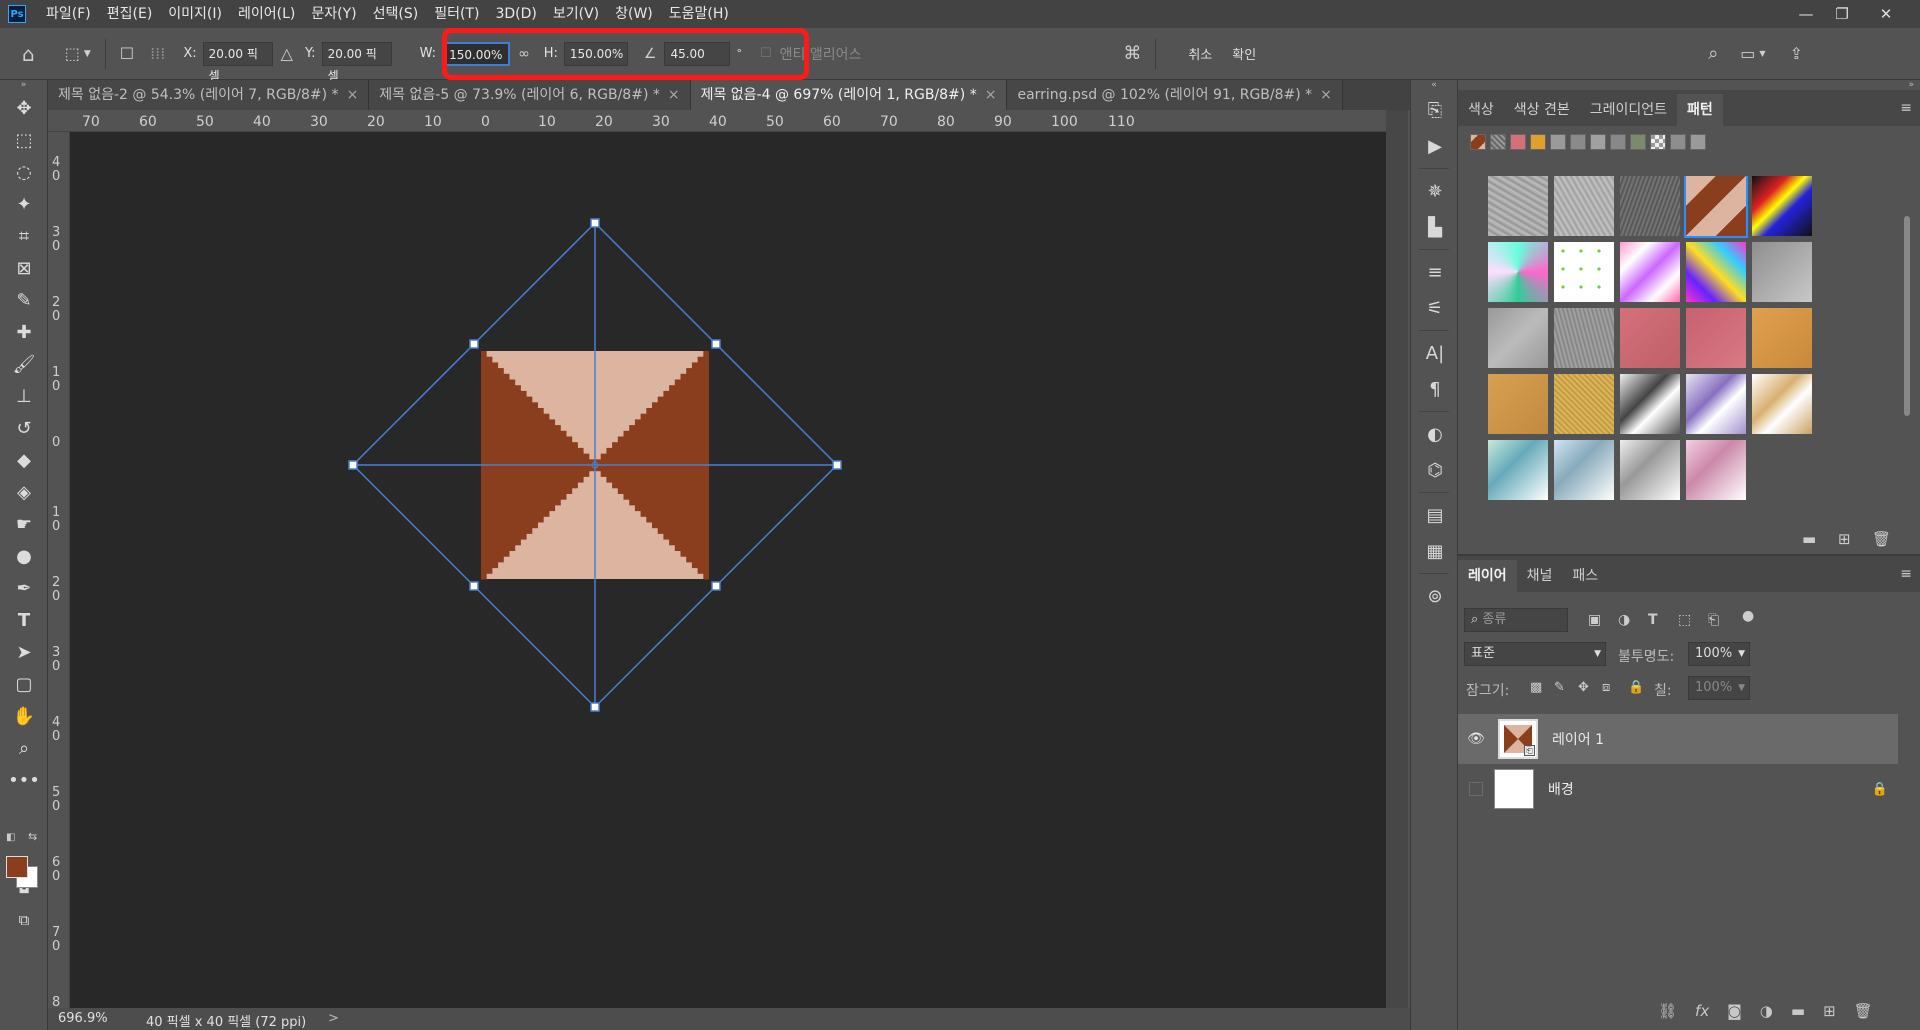 This screenshot has height=1030, width=1920. I want to click on opacity-field: 100% ▼, so click(1719, 654).